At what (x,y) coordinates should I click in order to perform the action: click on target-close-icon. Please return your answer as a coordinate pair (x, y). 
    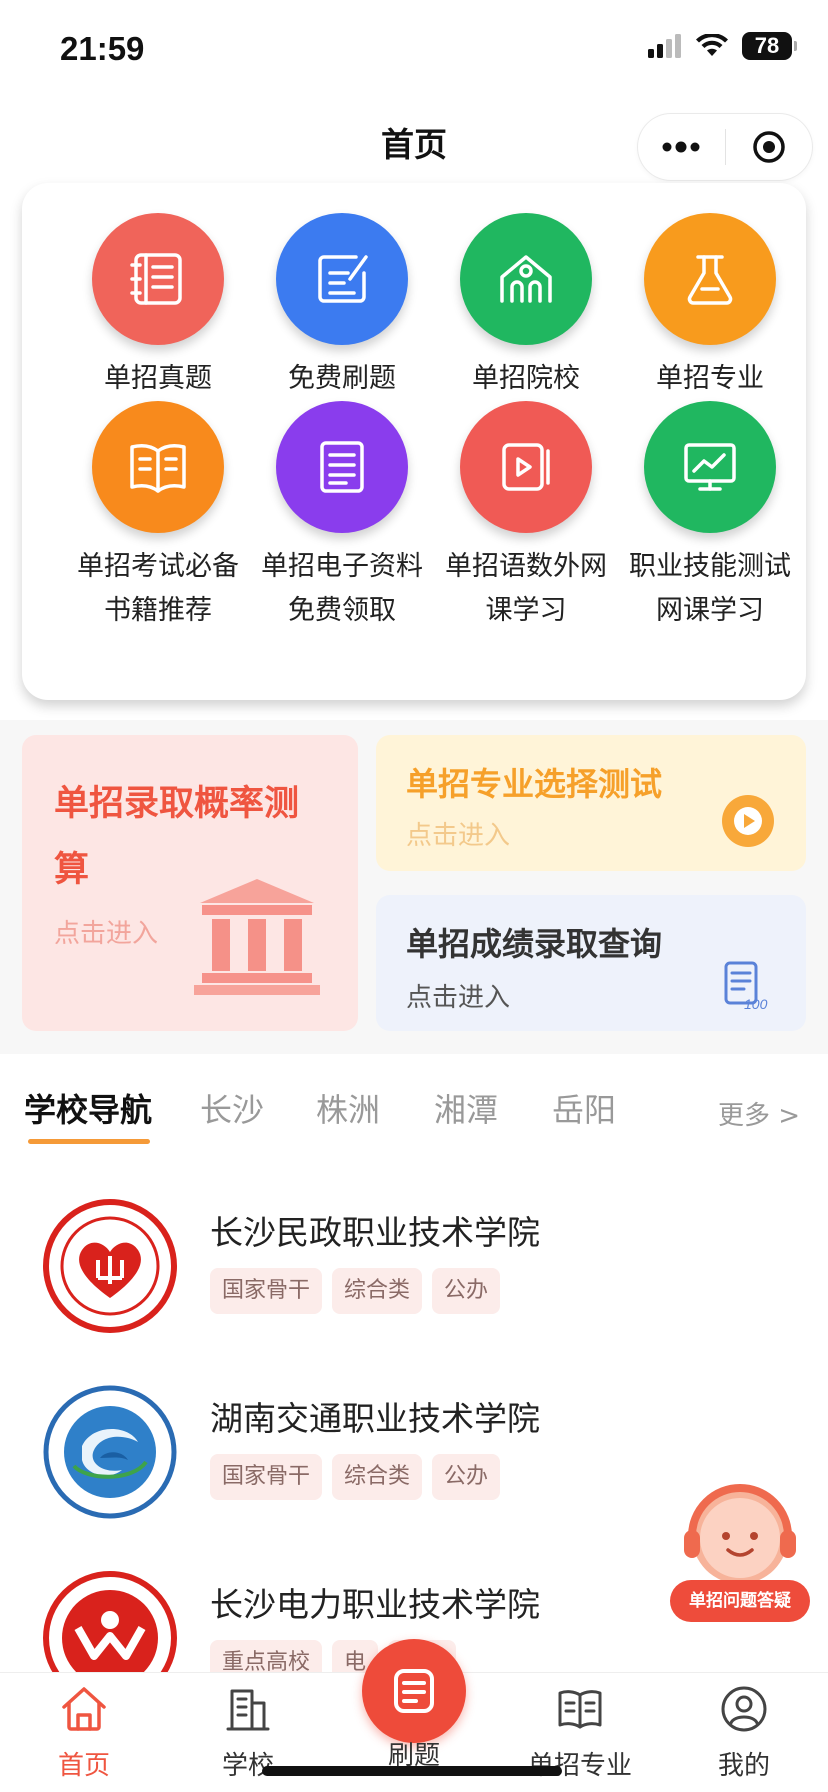
    Looking at the image, I should click on (769, 147).